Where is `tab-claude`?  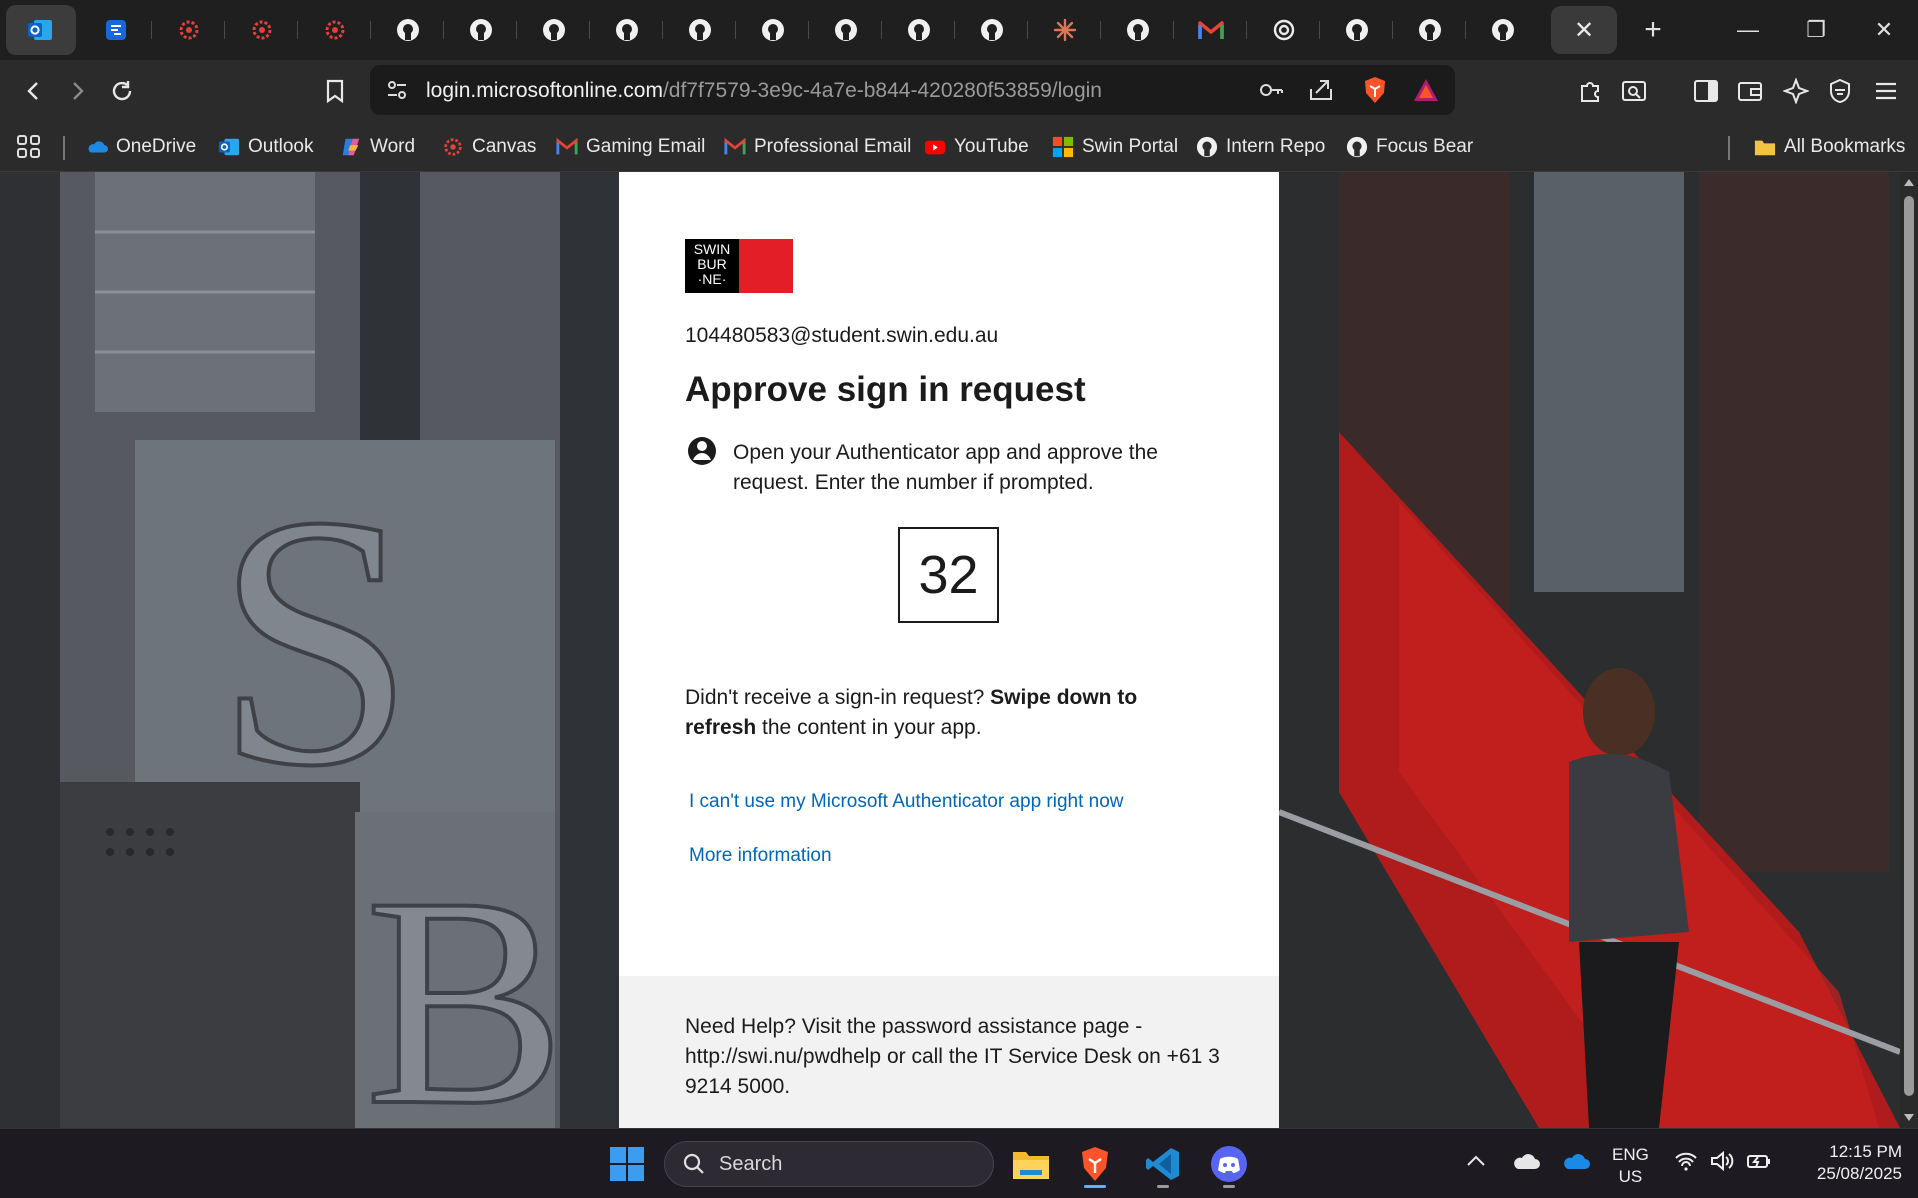 tab-claude is located at coordinates (1064, 30).